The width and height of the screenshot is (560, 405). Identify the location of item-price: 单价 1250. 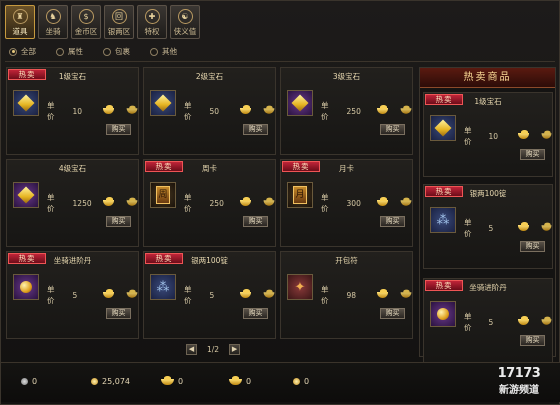
(92, 203).